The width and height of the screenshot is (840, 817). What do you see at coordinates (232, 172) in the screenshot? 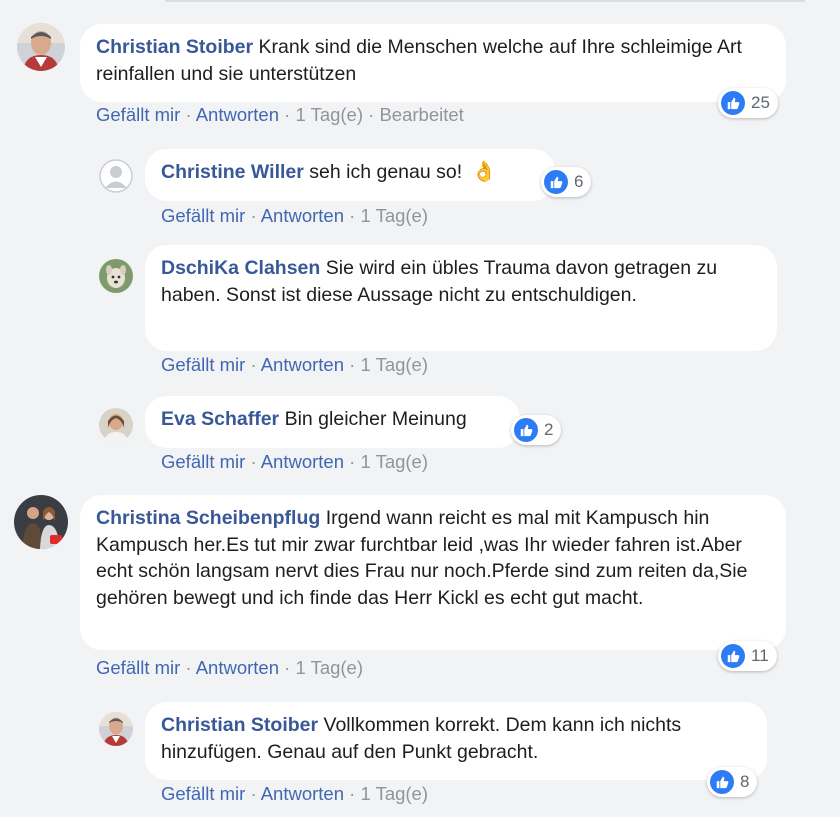
I see `author-name: Christine Willer` at bounding box center [232, 172].